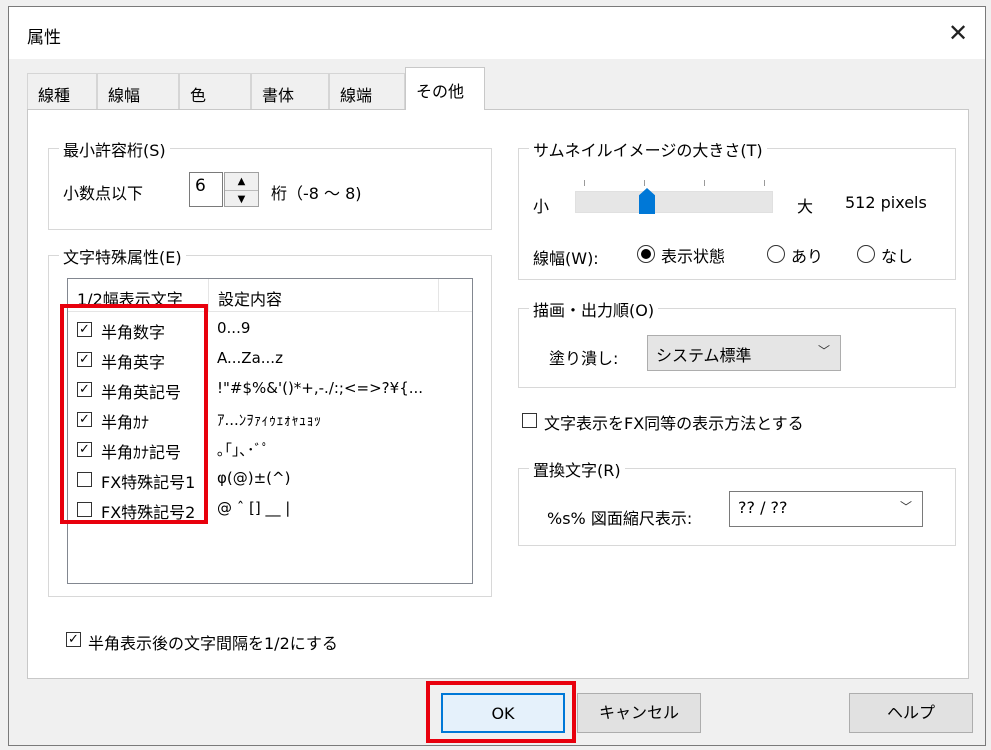  Describe the element at coordinates (704, 355) in the screenshot. I see `fill-order-value: システム標準` at that location.